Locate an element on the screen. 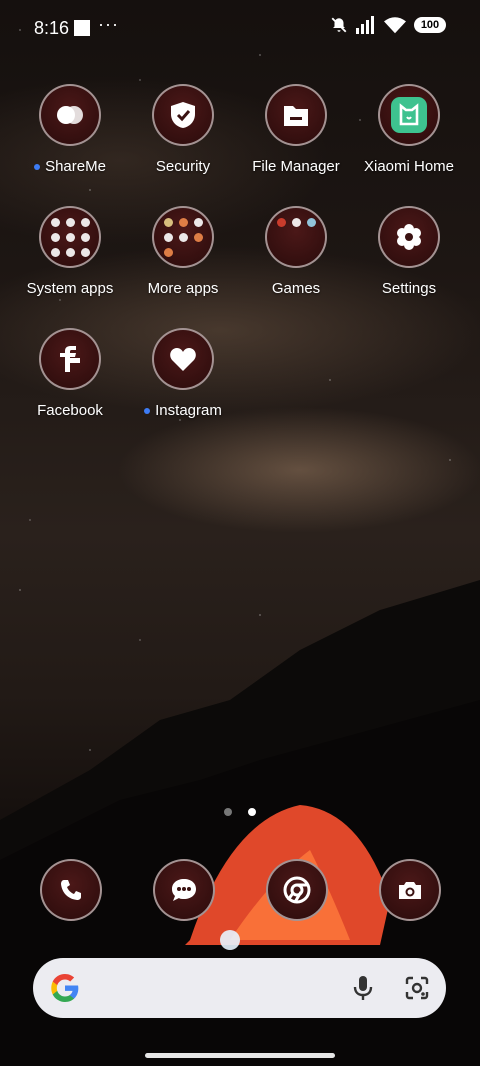 The width and height of the screenshot is (480, 1066). dock-camera is located at coordinates (410, 890).